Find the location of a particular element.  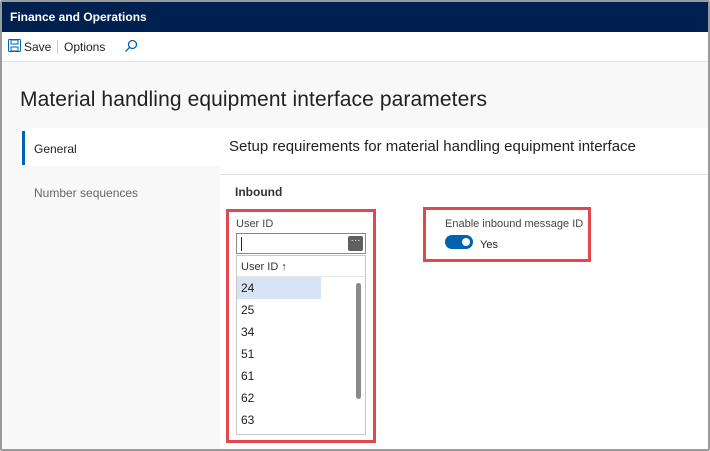

save-icon is located at coordinates (14, 45).